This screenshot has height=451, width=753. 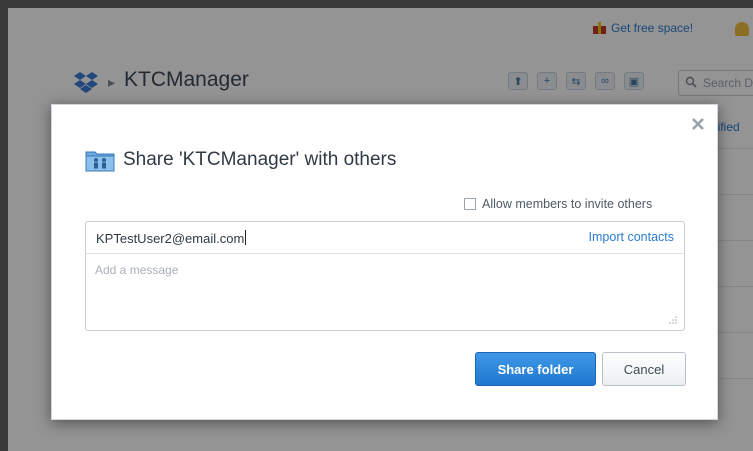 What do you see at coordinates (246, 237) in the screenshot?
I see `text-caret` at bounding box center [246, 237].